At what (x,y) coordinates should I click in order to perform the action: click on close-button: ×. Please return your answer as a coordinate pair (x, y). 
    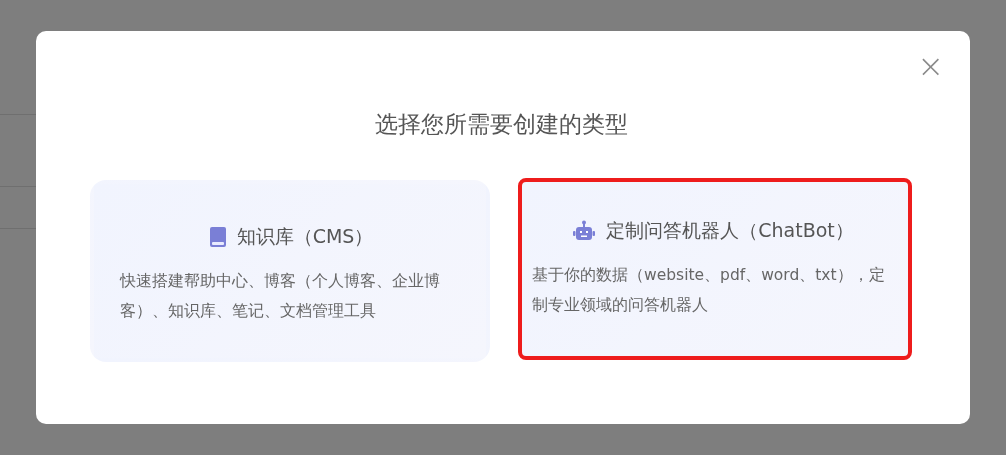
    Looking at the image, I should click on (930, 66).